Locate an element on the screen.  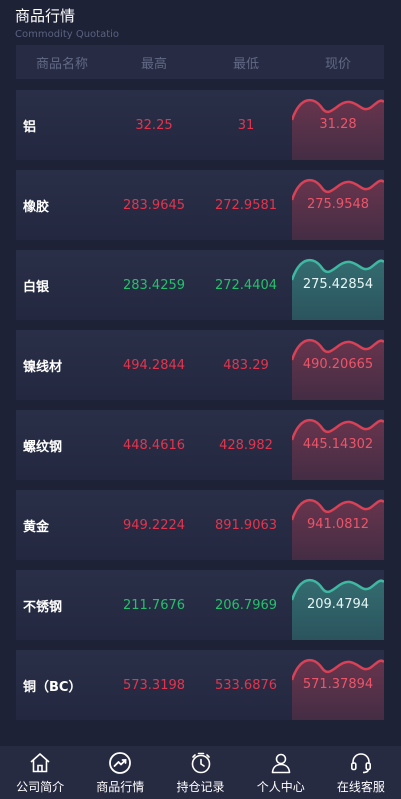
table-row: 白银 283.4259 272.4404 275.42854 is located at coordinates (200, 285).